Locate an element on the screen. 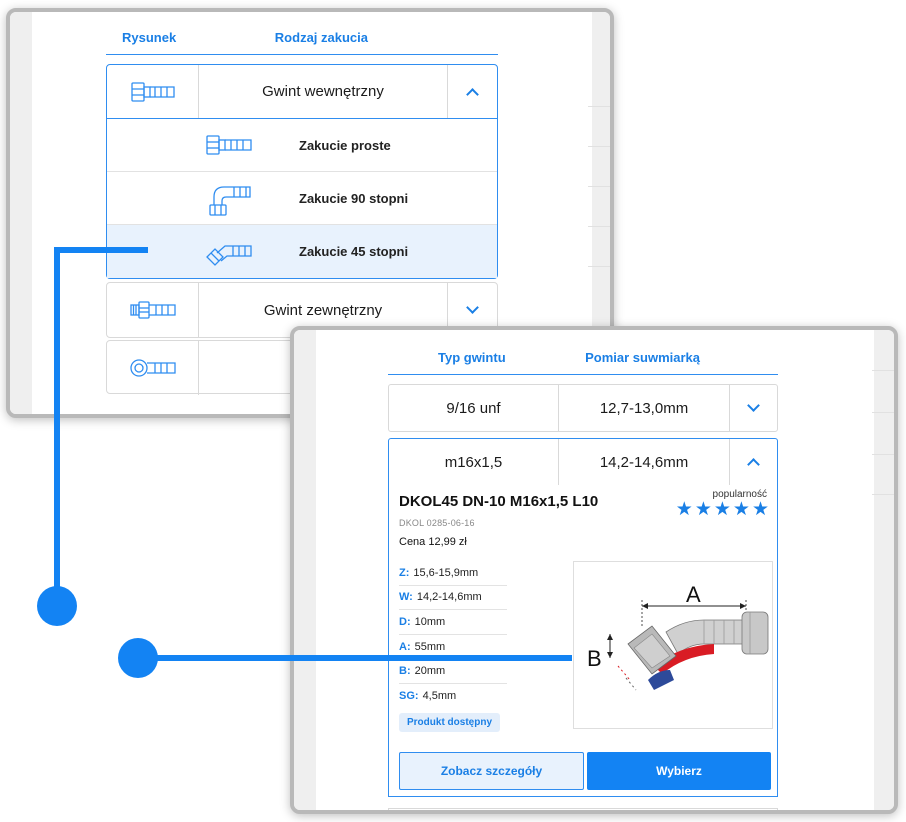 This screenshot has height=822, width=906. next-thread-row-peek is located at coordinates (583, 809).